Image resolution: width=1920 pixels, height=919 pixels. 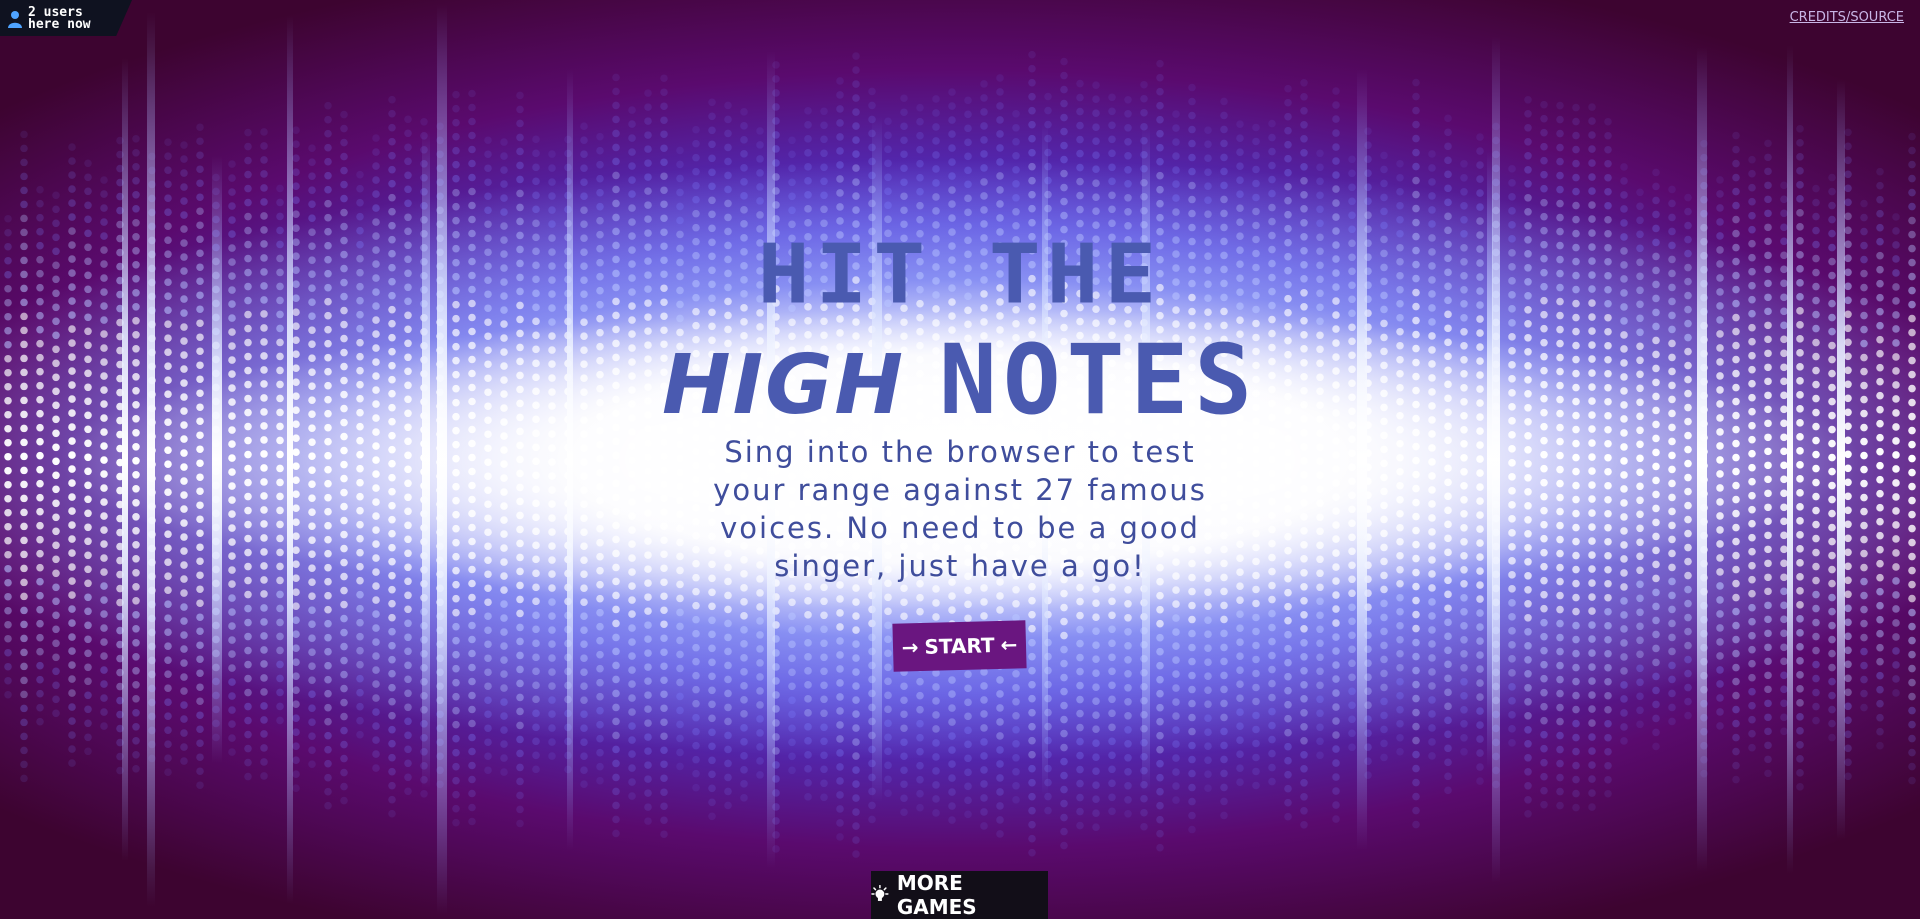 What do you see at coordinates (15, 19) in the screenshot?
I see `user-icon` at bounding box center [15, 19].